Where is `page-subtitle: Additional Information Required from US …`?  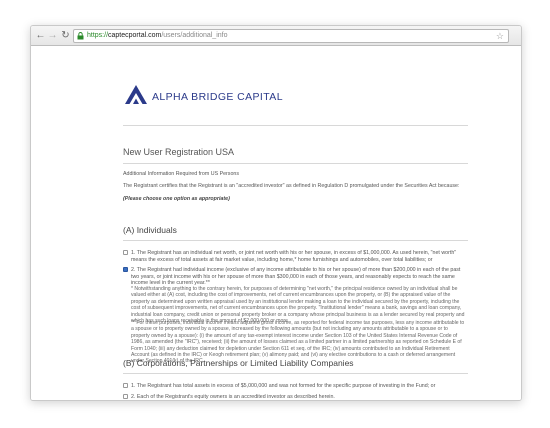
page-subtitle: Additional Information Required from US … is located at coordinates (181, 174).